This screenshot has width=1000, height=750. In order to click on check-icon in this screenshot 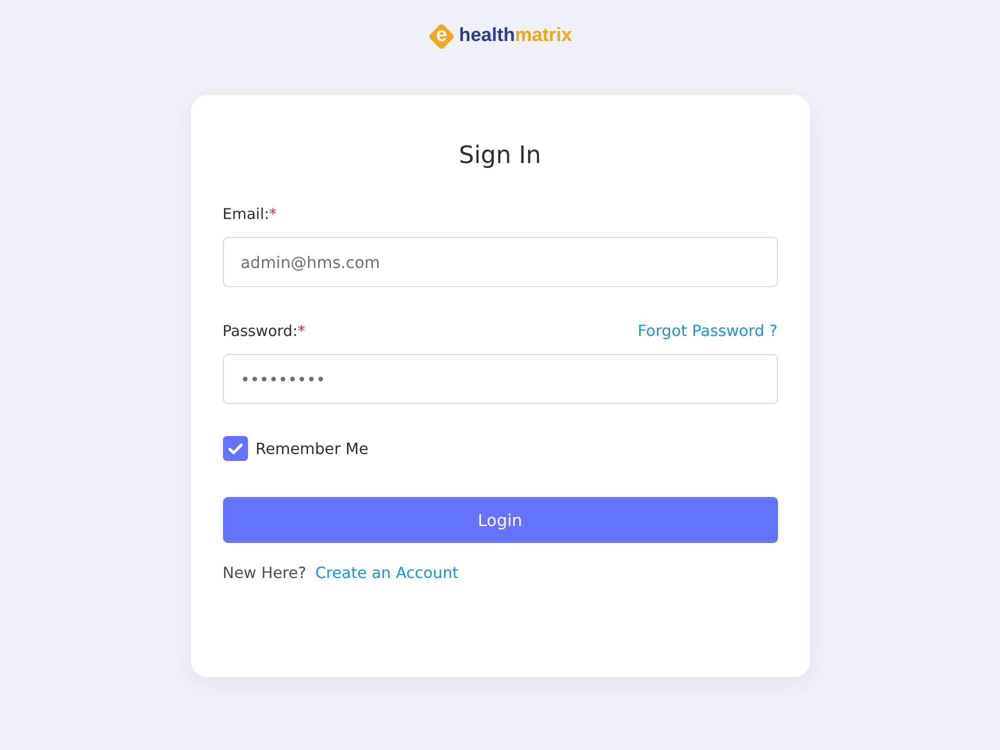, I will do `click(235, 448)`.